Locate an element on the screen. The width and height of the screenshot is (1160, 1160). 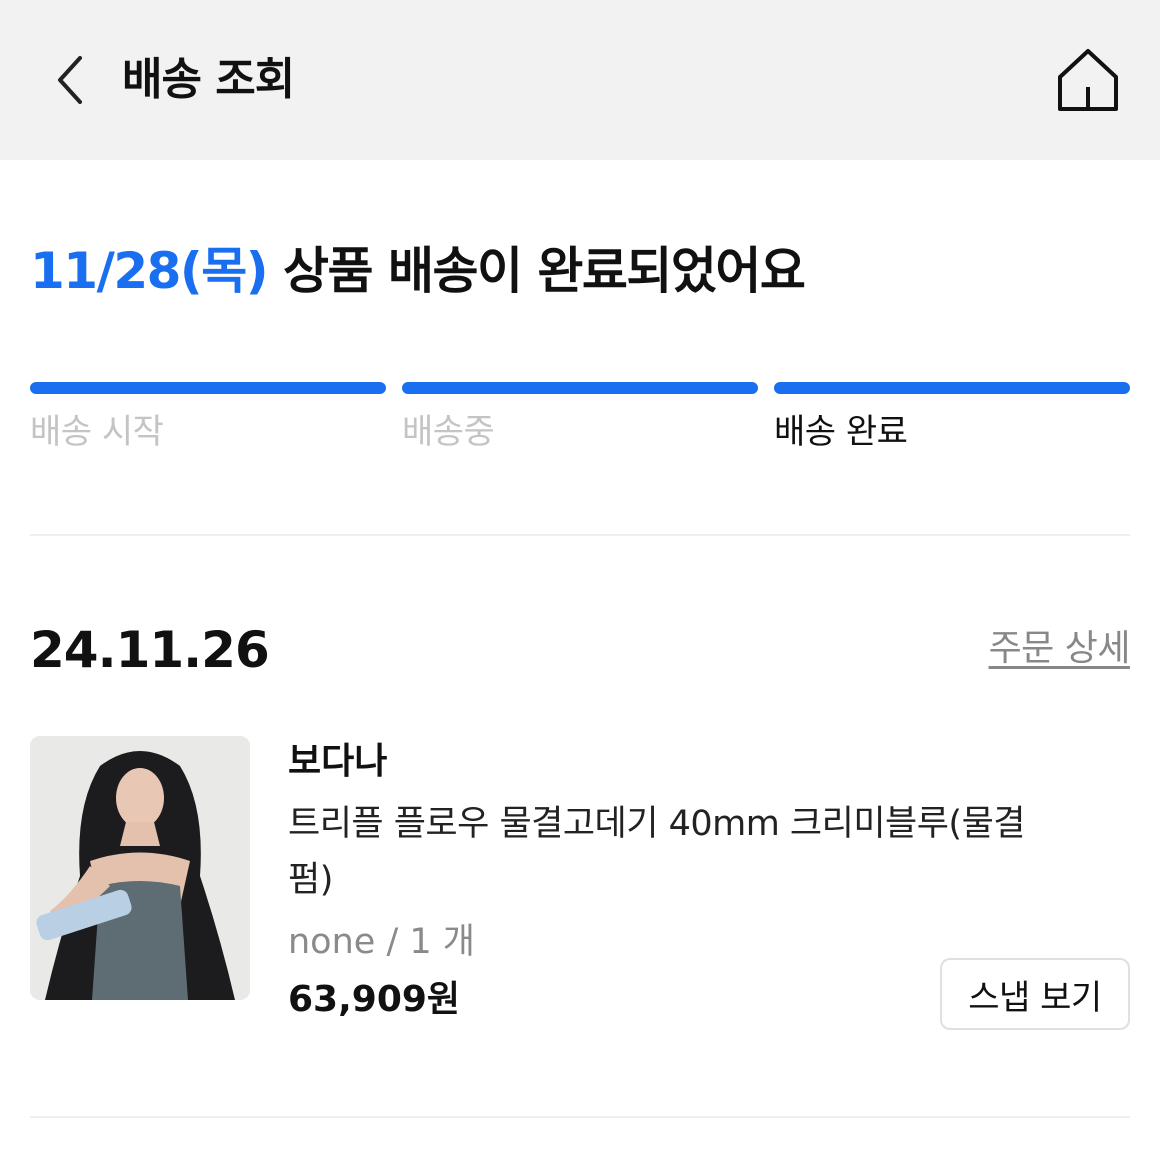
home-button is located at coordinates (1088, 80).